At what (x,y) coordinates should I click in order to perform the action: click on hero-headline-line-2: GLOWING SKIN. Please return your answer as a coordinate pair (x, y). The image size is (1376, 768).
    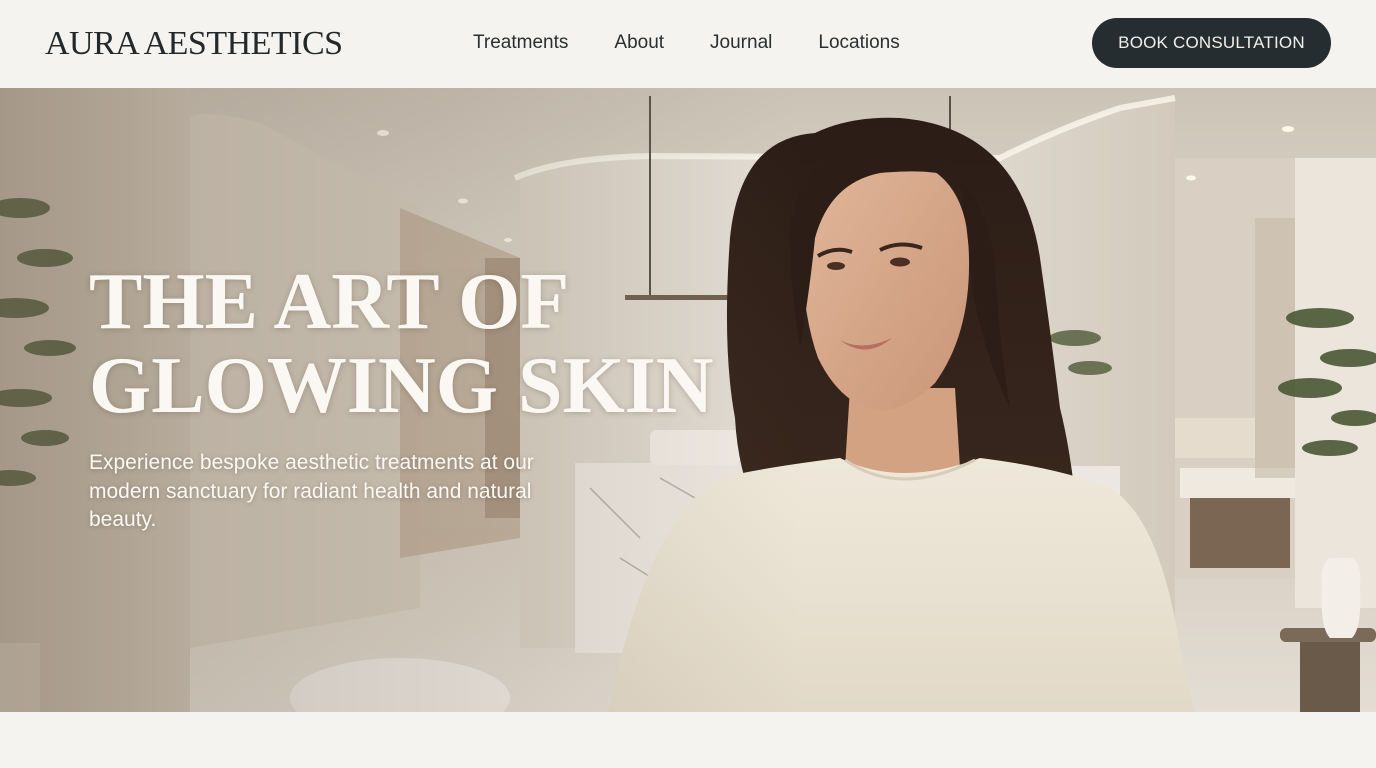
    Looking at the image, I should click on (401, 386).